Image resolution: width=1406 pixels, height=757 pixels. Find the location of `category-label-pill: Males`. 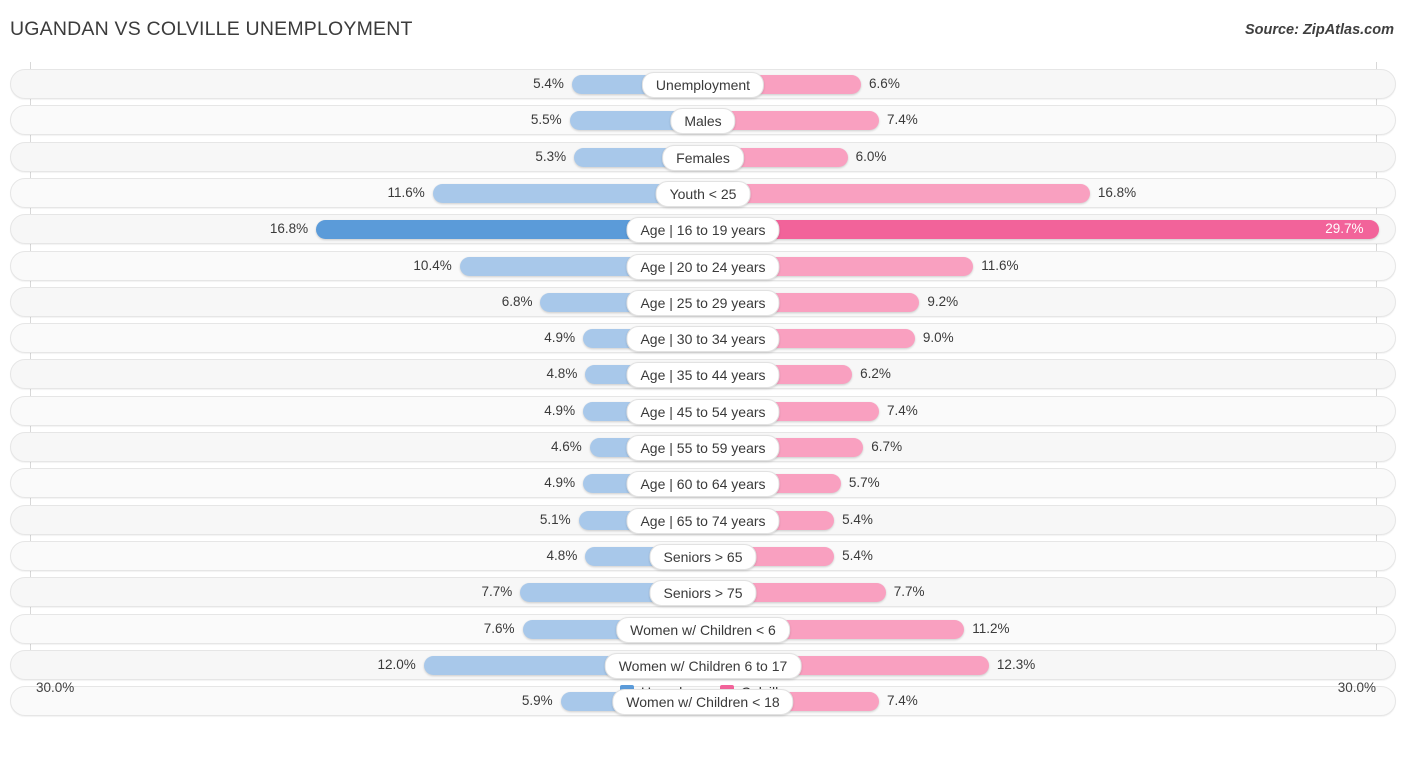

category-label-pill: Males is located at coordinates (703, 121).